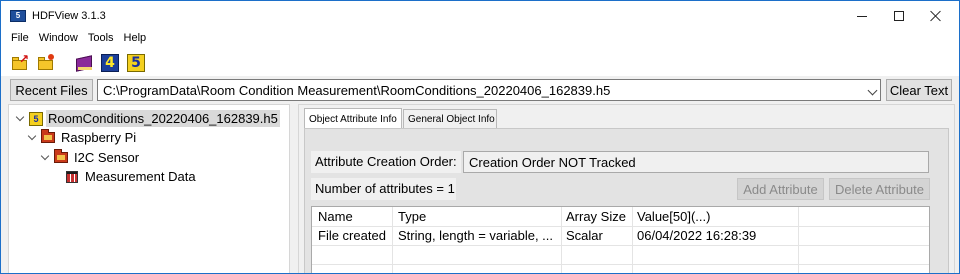 The width and height of the screenshot is (960, 274). I want to click on tree-item-group-label: Raspberry Pi, so click(99, 137).